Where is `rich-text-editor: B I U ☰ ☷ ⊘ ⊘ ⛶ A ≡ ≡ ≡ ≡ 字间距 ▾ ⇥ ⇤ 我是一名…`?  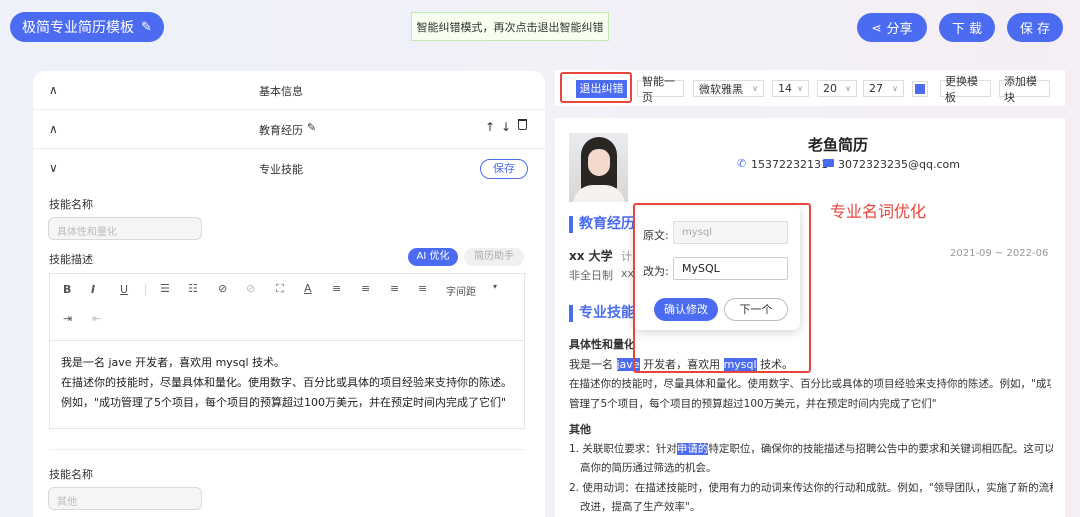 rich-text-editor: B I U ☰ ☷ ⊘ ⊘ ⛶ A ≡ ≡ ≡ ≡ 字间距 ▾ ⇥ ⇤ 我是一名… is located at coordinates (287, 351).